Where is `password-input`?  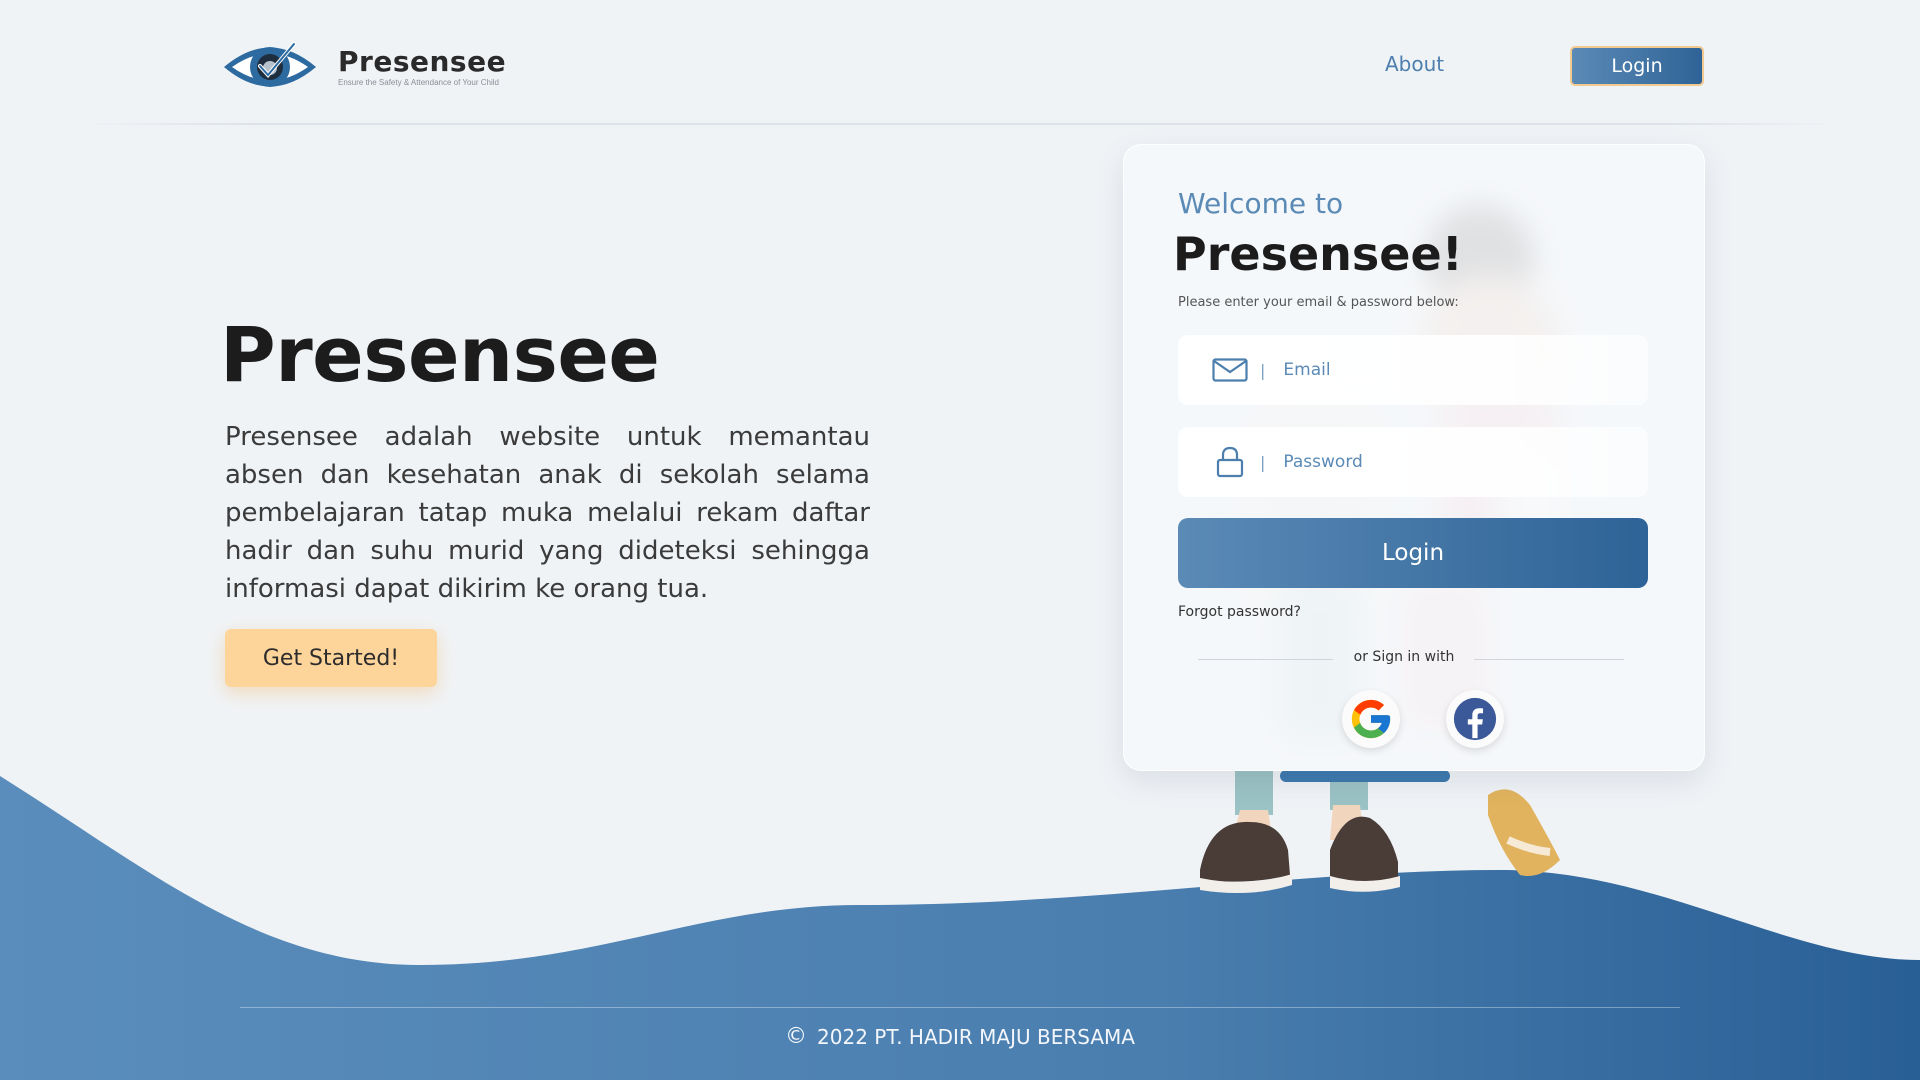
password-input is located at coordinates (1433, 462).